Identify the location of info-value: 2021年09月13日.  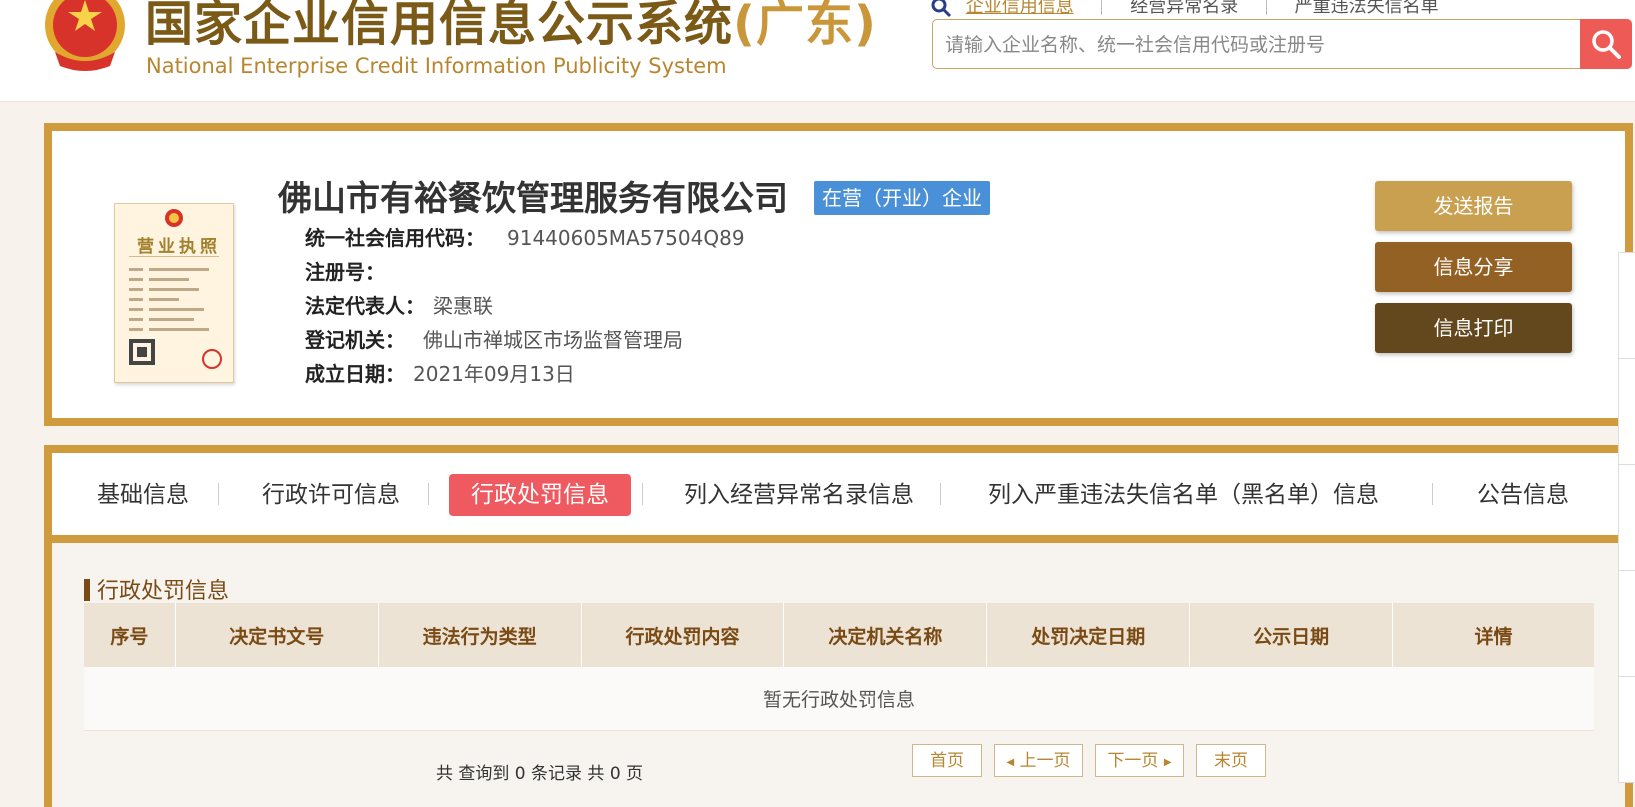
(494, 374).